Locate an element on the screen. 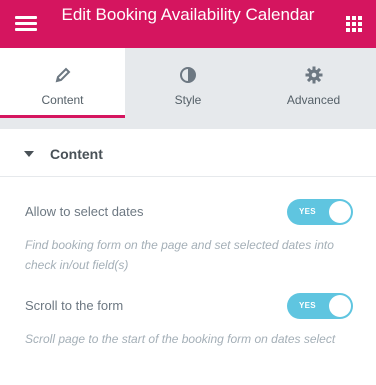 This screenshot has height=385, width=376. tab-style-label: Style is located at coordinates (188, 100).